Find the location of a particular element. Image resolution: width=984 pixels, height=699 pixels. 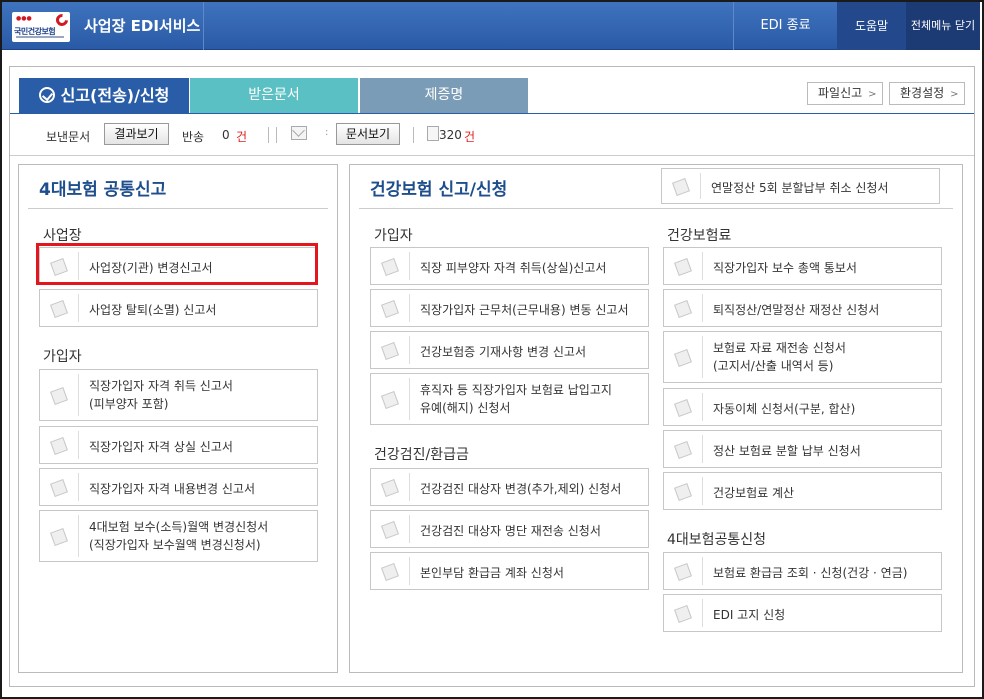

returned-unit: 건 is located at coordinates (242, 137).